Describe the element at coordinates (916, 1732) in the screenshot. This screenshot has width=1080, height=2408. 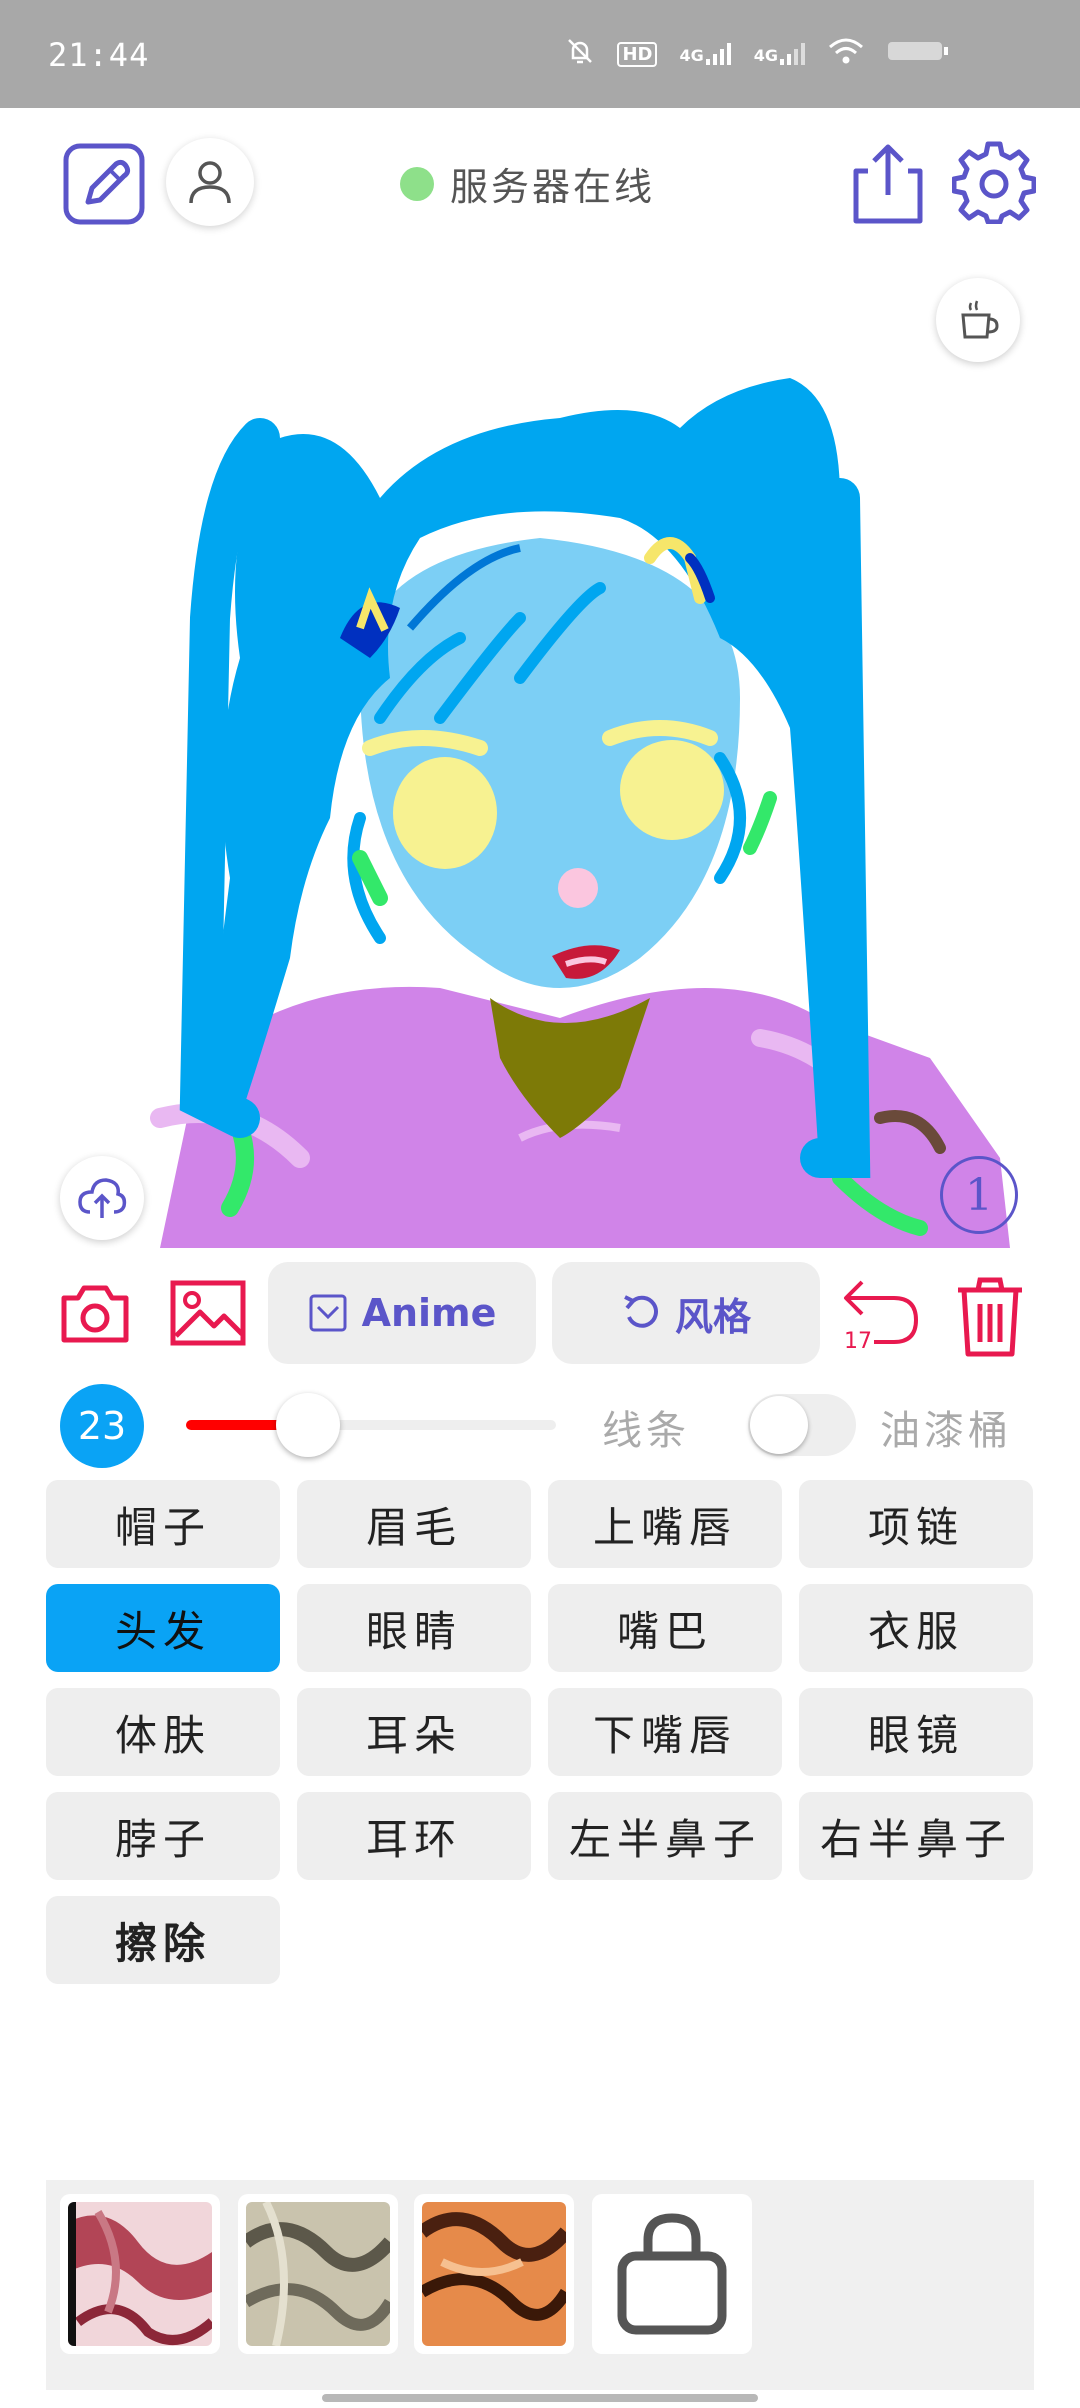
I see `category-button: 眼镜` at that location.